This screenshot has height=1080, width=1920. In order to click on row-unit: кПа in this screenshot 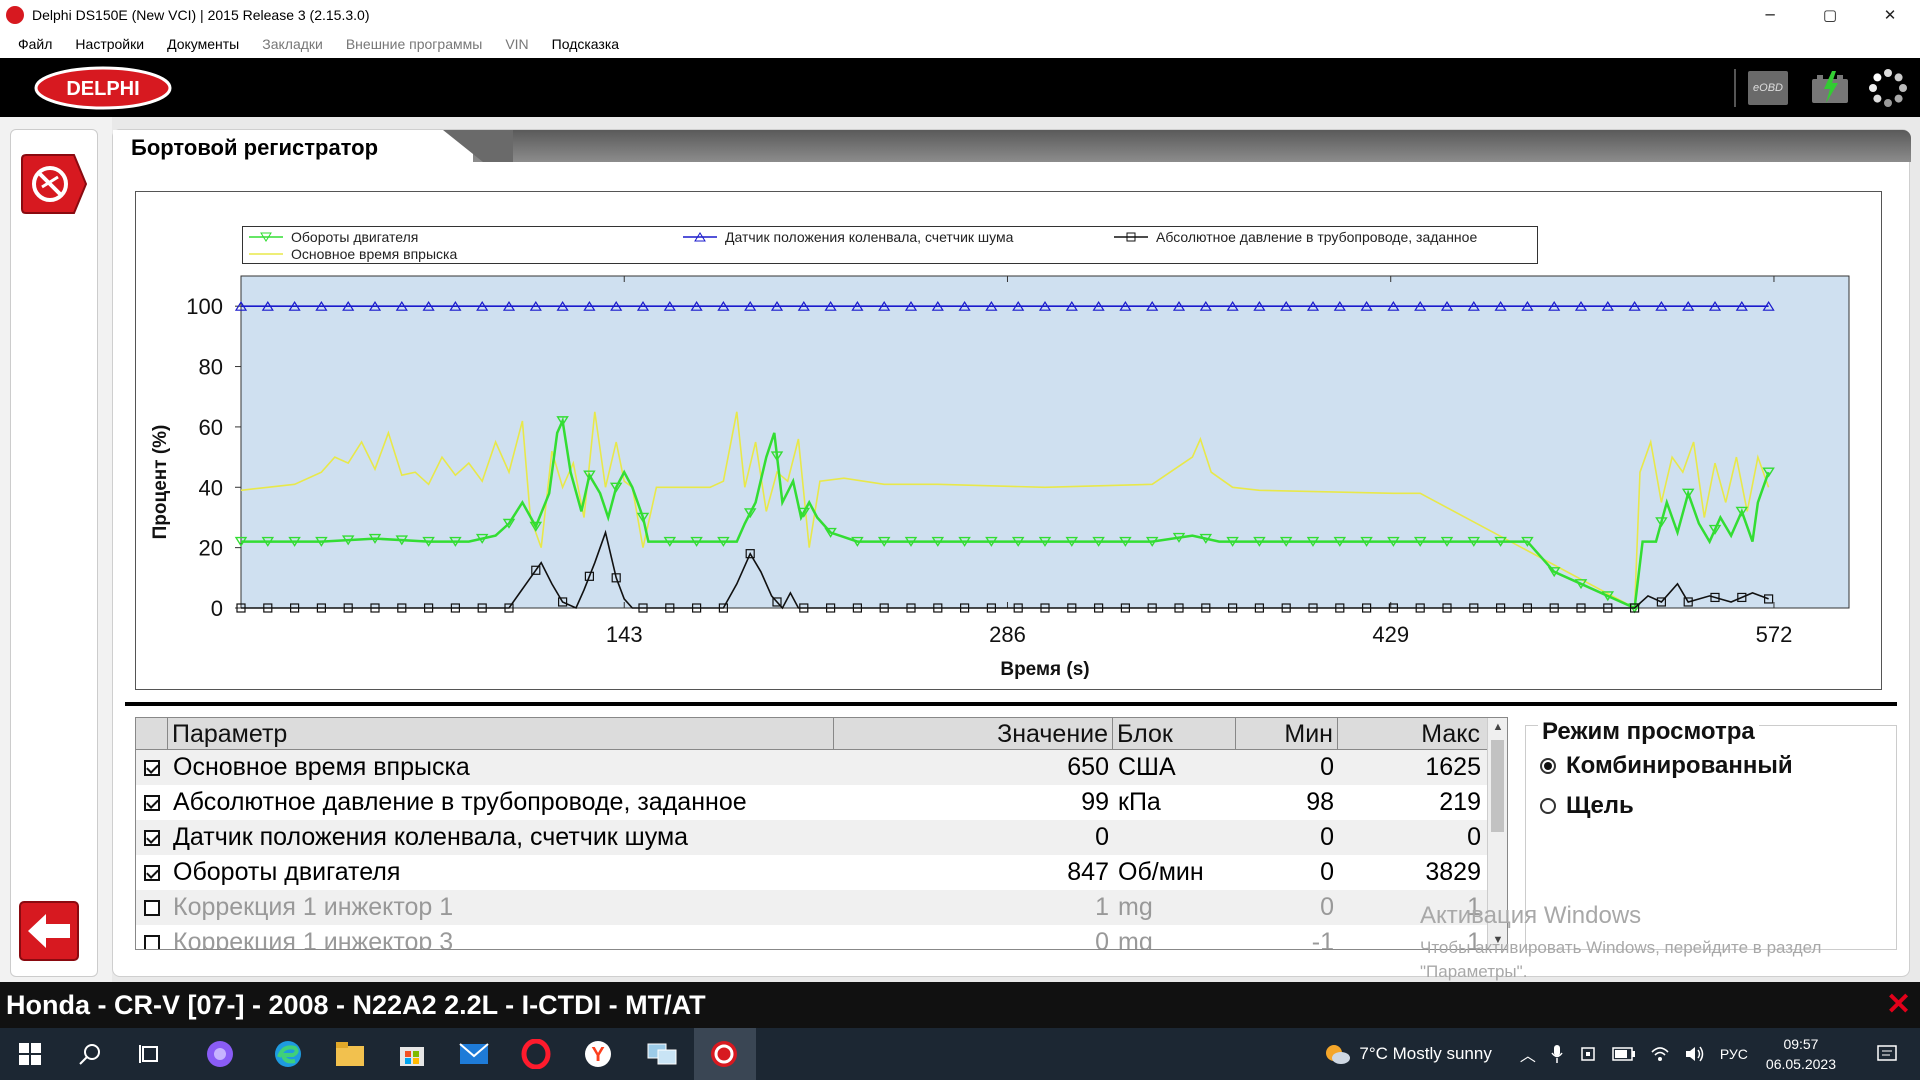, I will do `click(1139, 802)`.